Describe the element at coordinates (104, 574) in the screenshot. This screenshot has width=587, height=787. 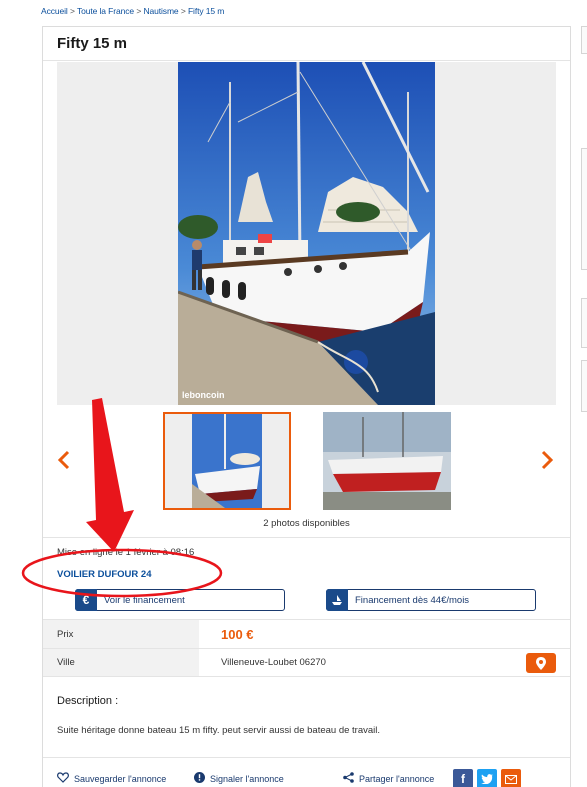
I see `model-link: VOILIER DUFOUR 24` at that location.